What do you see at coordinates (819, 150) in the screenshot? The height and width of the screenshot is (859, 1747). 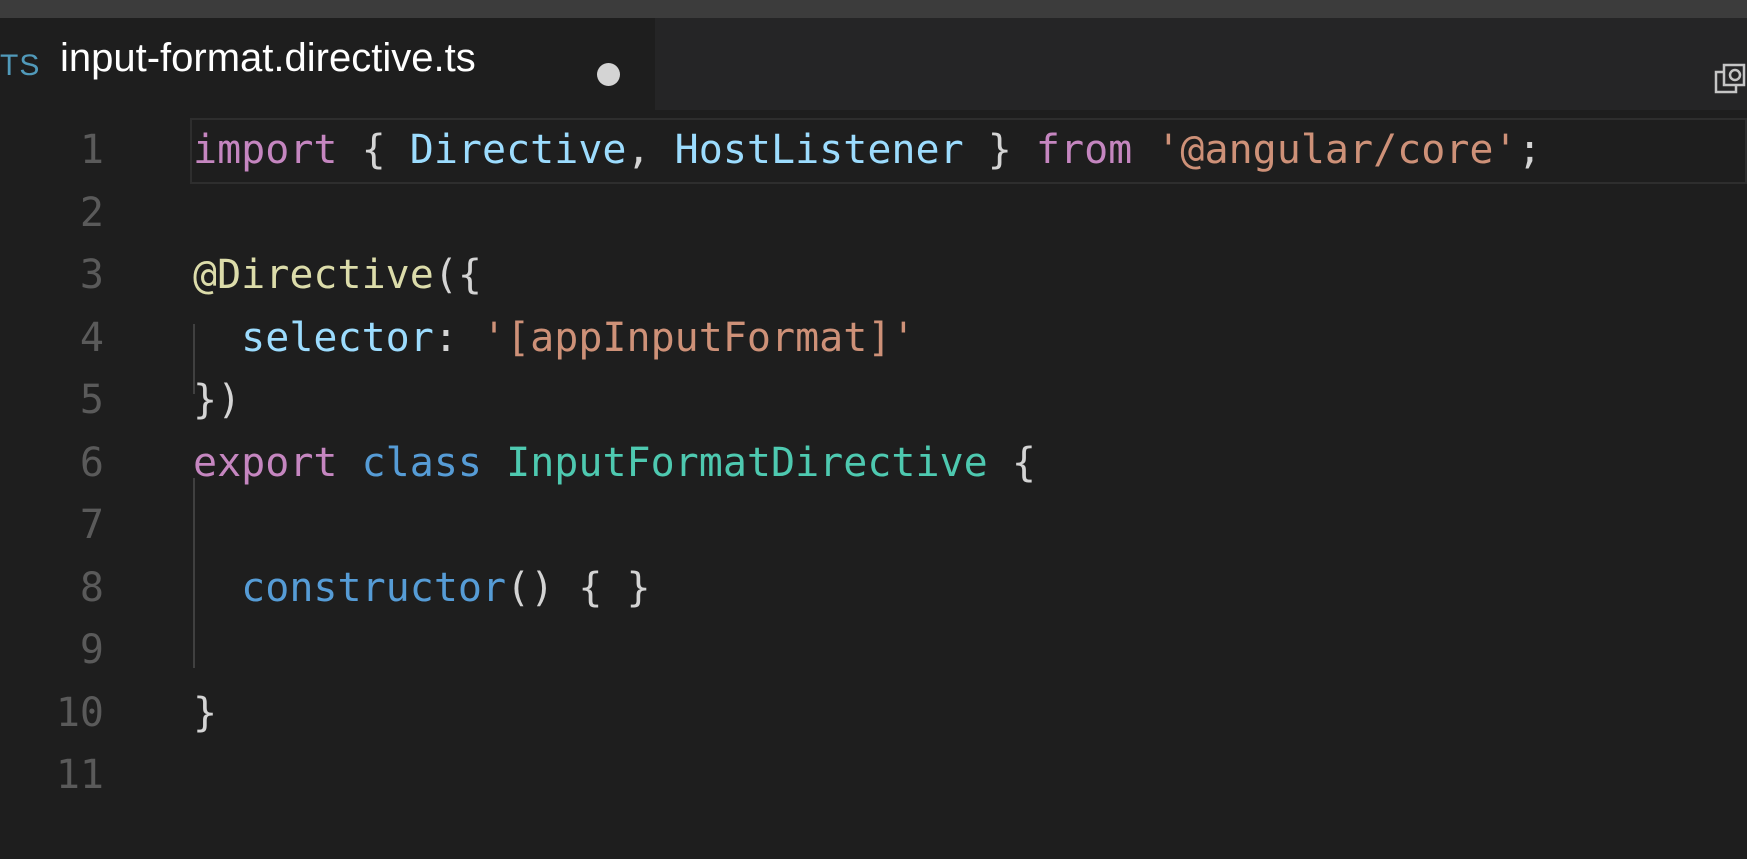 I see `code-token: HostListener` at bounding box center [819, 150].